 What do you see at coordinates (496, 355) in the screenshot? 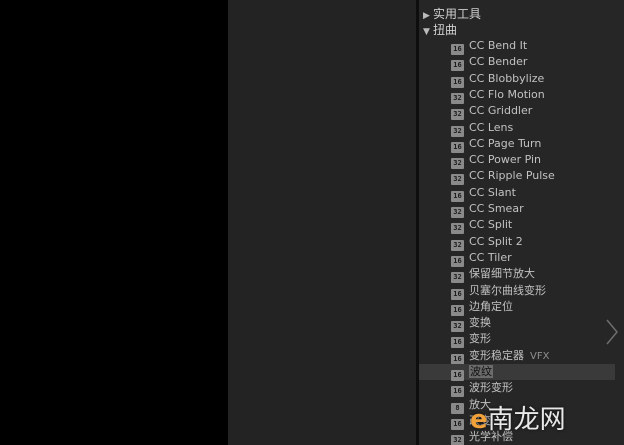
I see `effect-label: 变形稳定器` at bounding box center [496, 355].